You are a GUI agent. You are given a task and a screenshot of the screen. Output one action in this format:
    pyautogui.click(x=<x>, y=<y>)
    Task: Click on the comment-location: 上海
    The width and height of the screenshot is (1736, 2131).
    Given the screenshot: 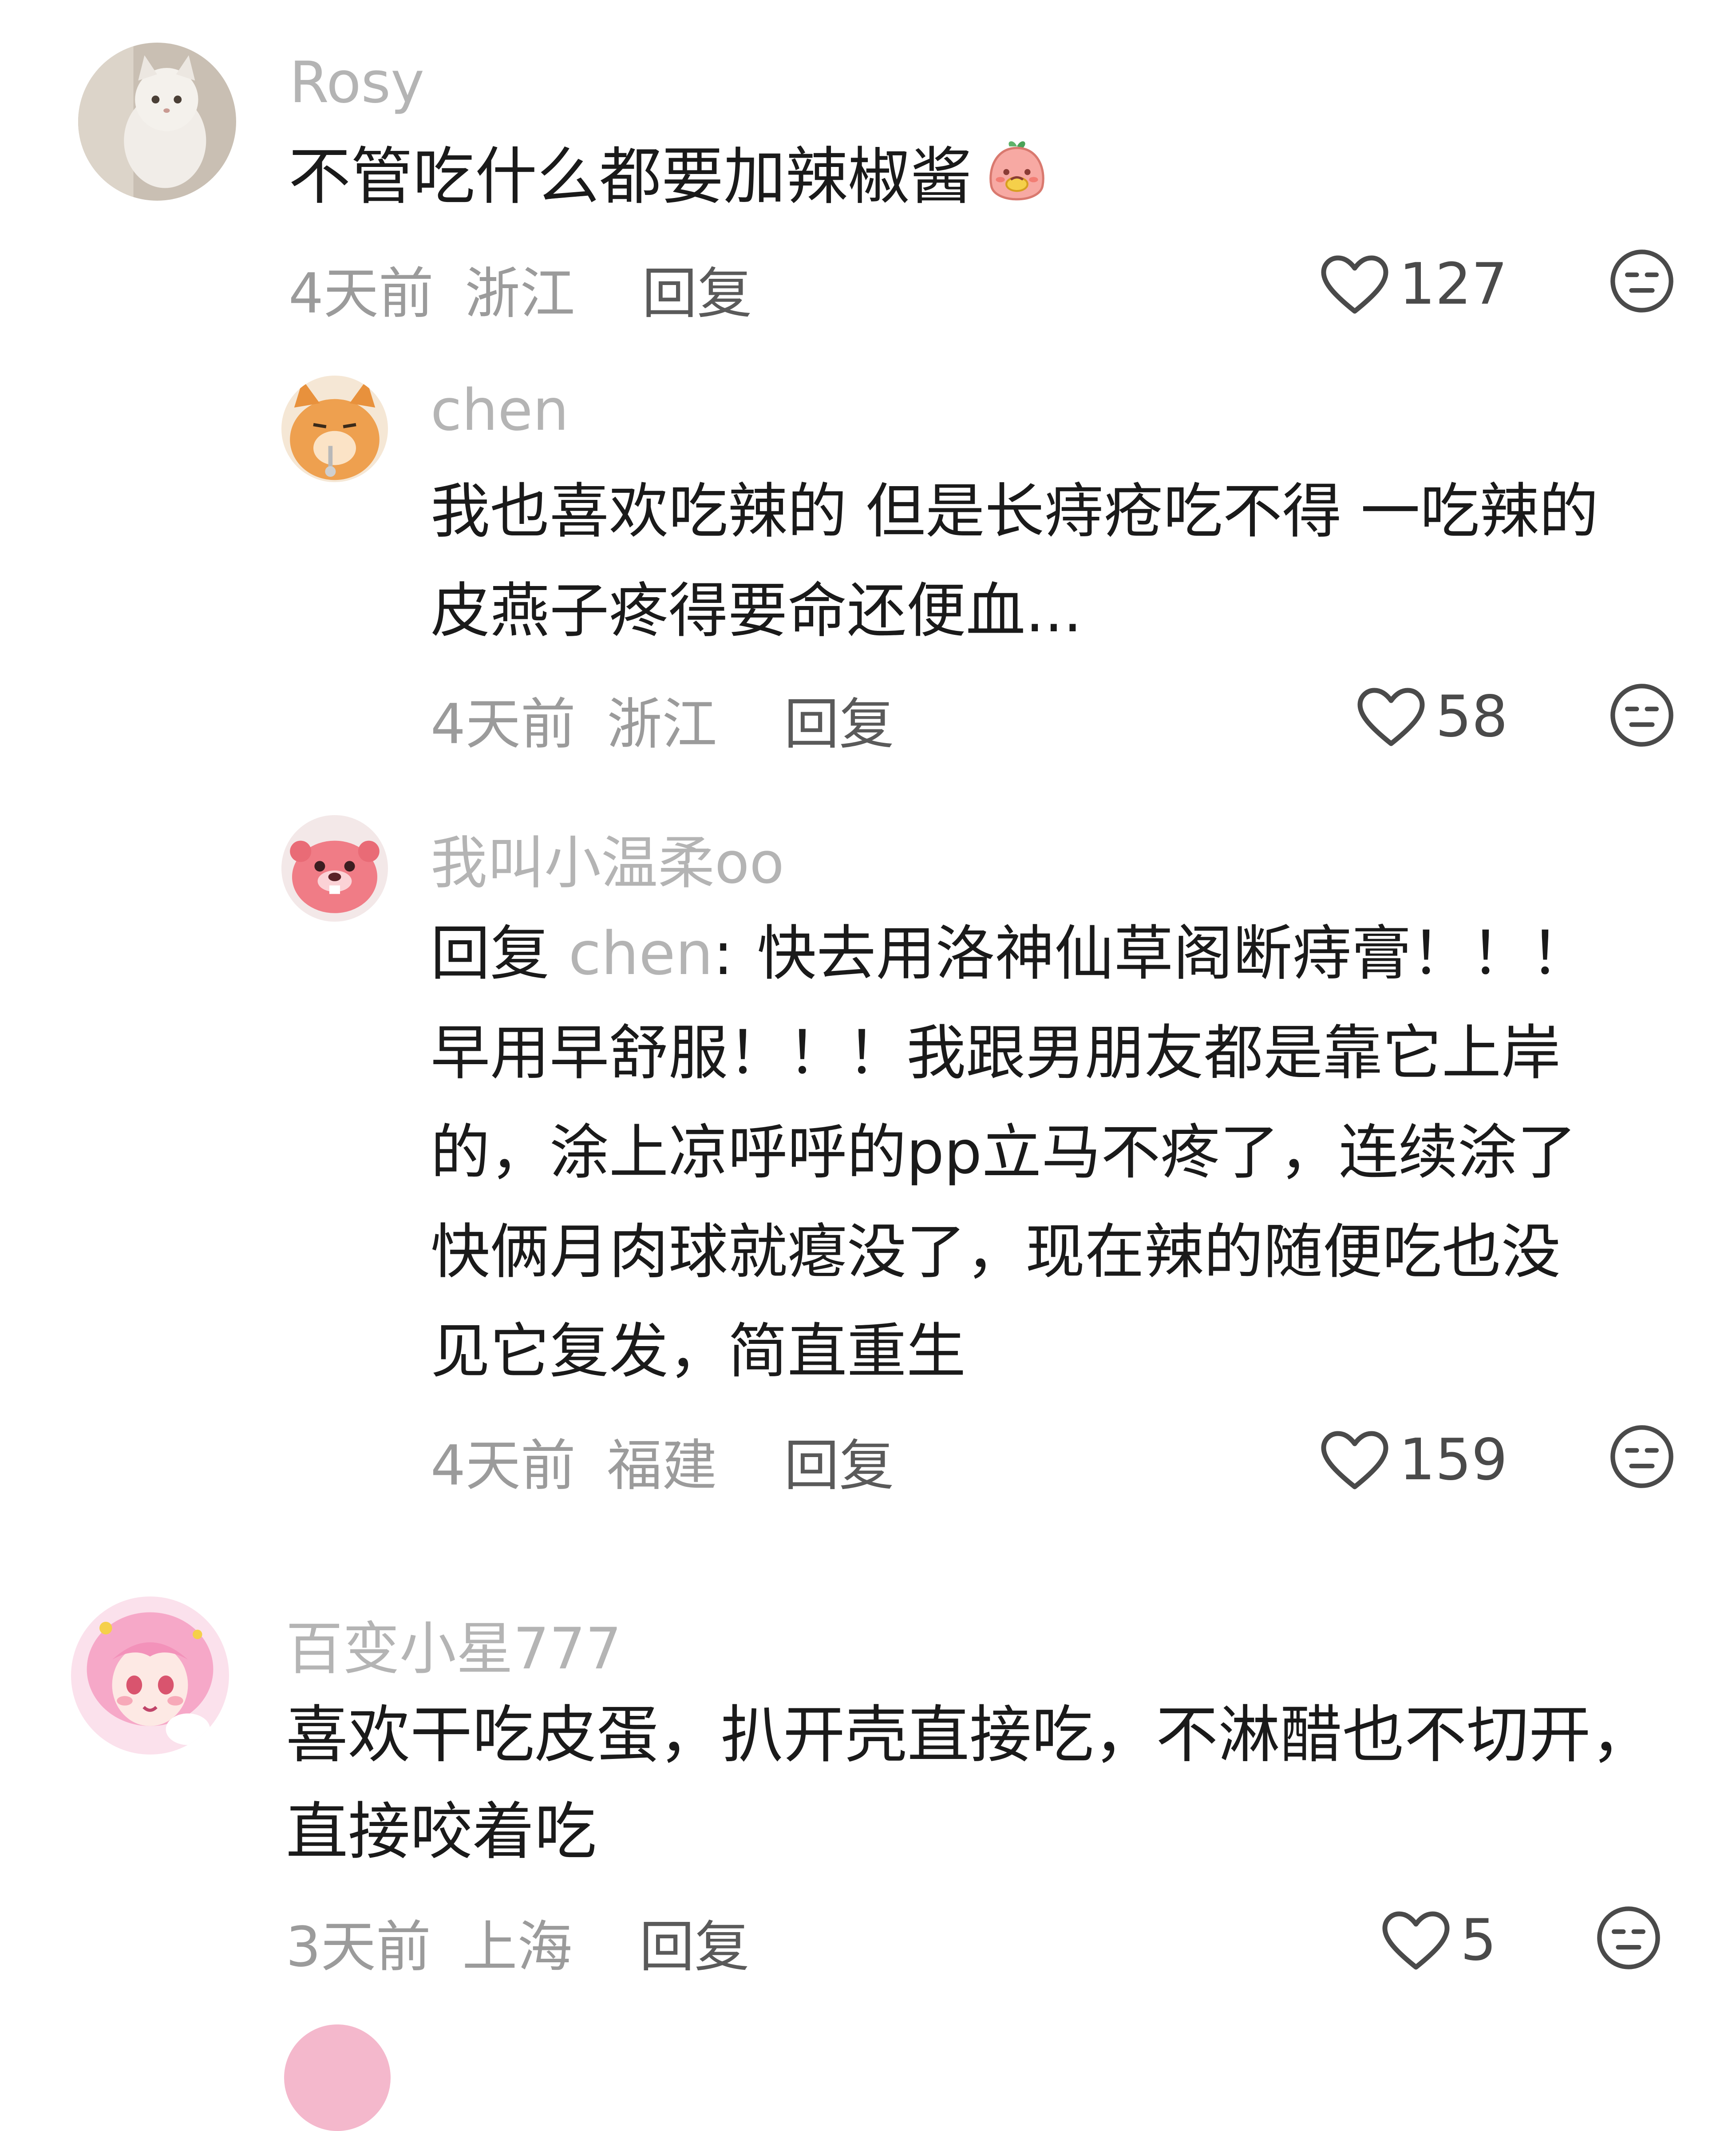 What is the action you would take?
    pyautogui.click(x=517, y=1947)
    